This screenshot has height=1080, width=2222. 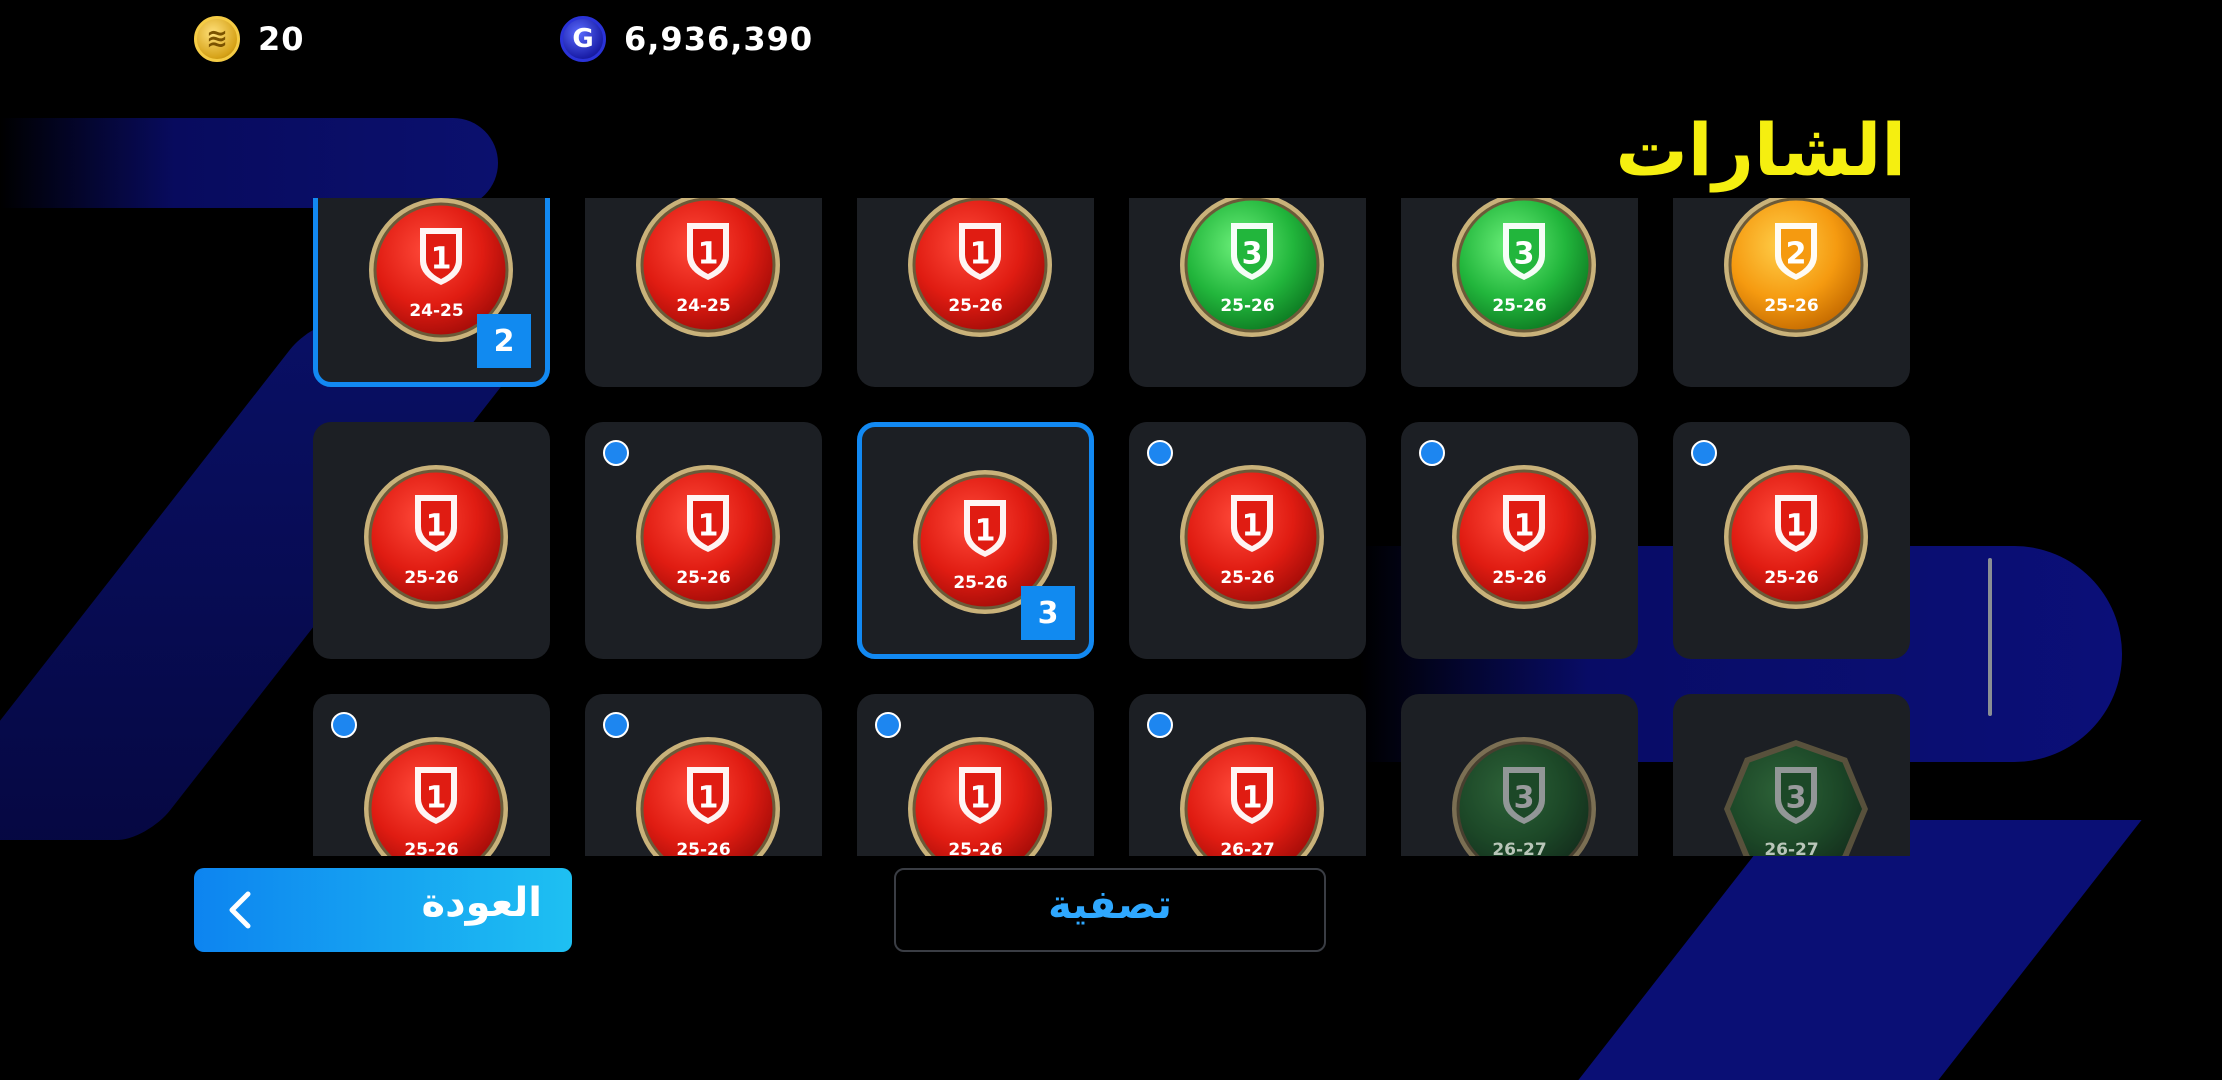 What do you see at coordinates (1111, 40) in the screenshot?
I see `top-bar: ≋ 20 G 6,936,390` at bounding box center [1111, 40].